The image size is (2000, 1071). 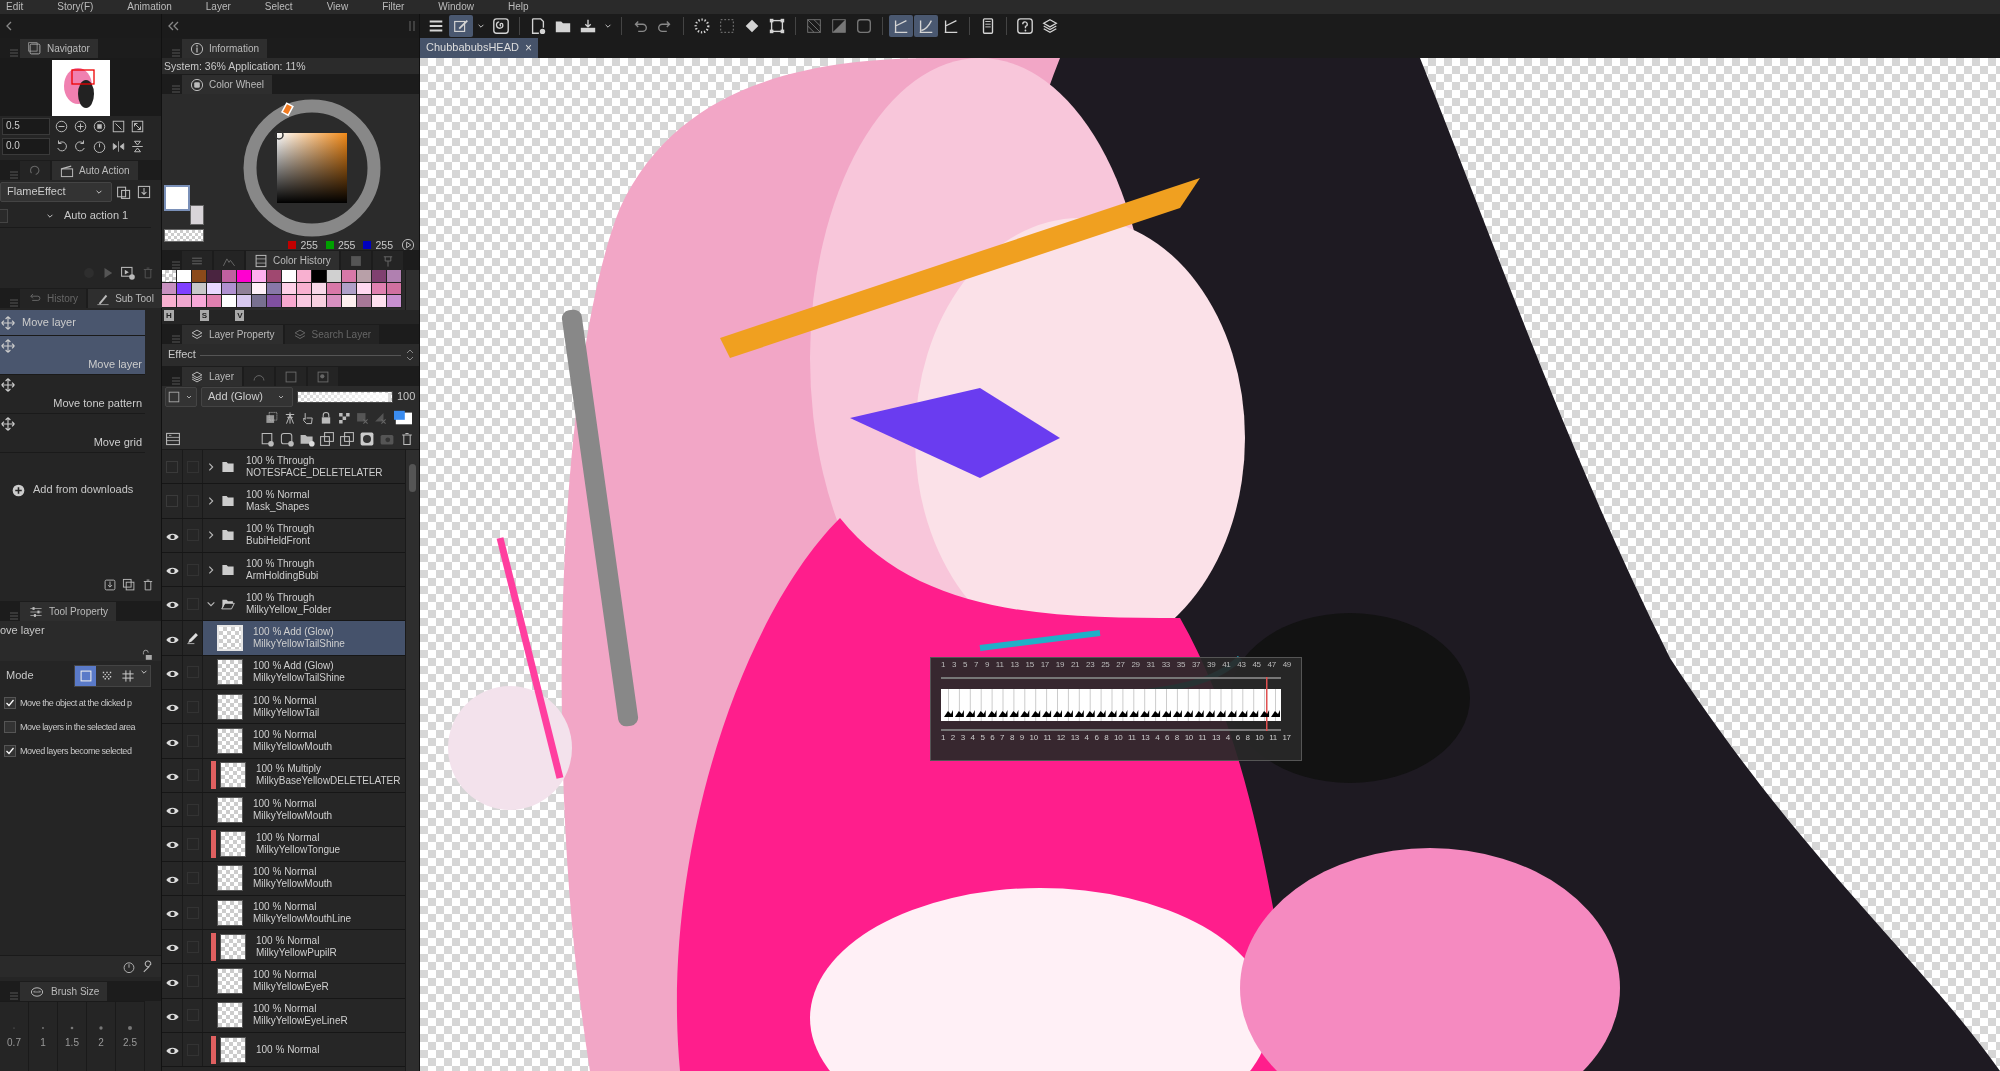 What do you see at coordinates (95, 170) in the screenshot?
I see `panel-tab: Auto Action` at bounding box center [95, 170].